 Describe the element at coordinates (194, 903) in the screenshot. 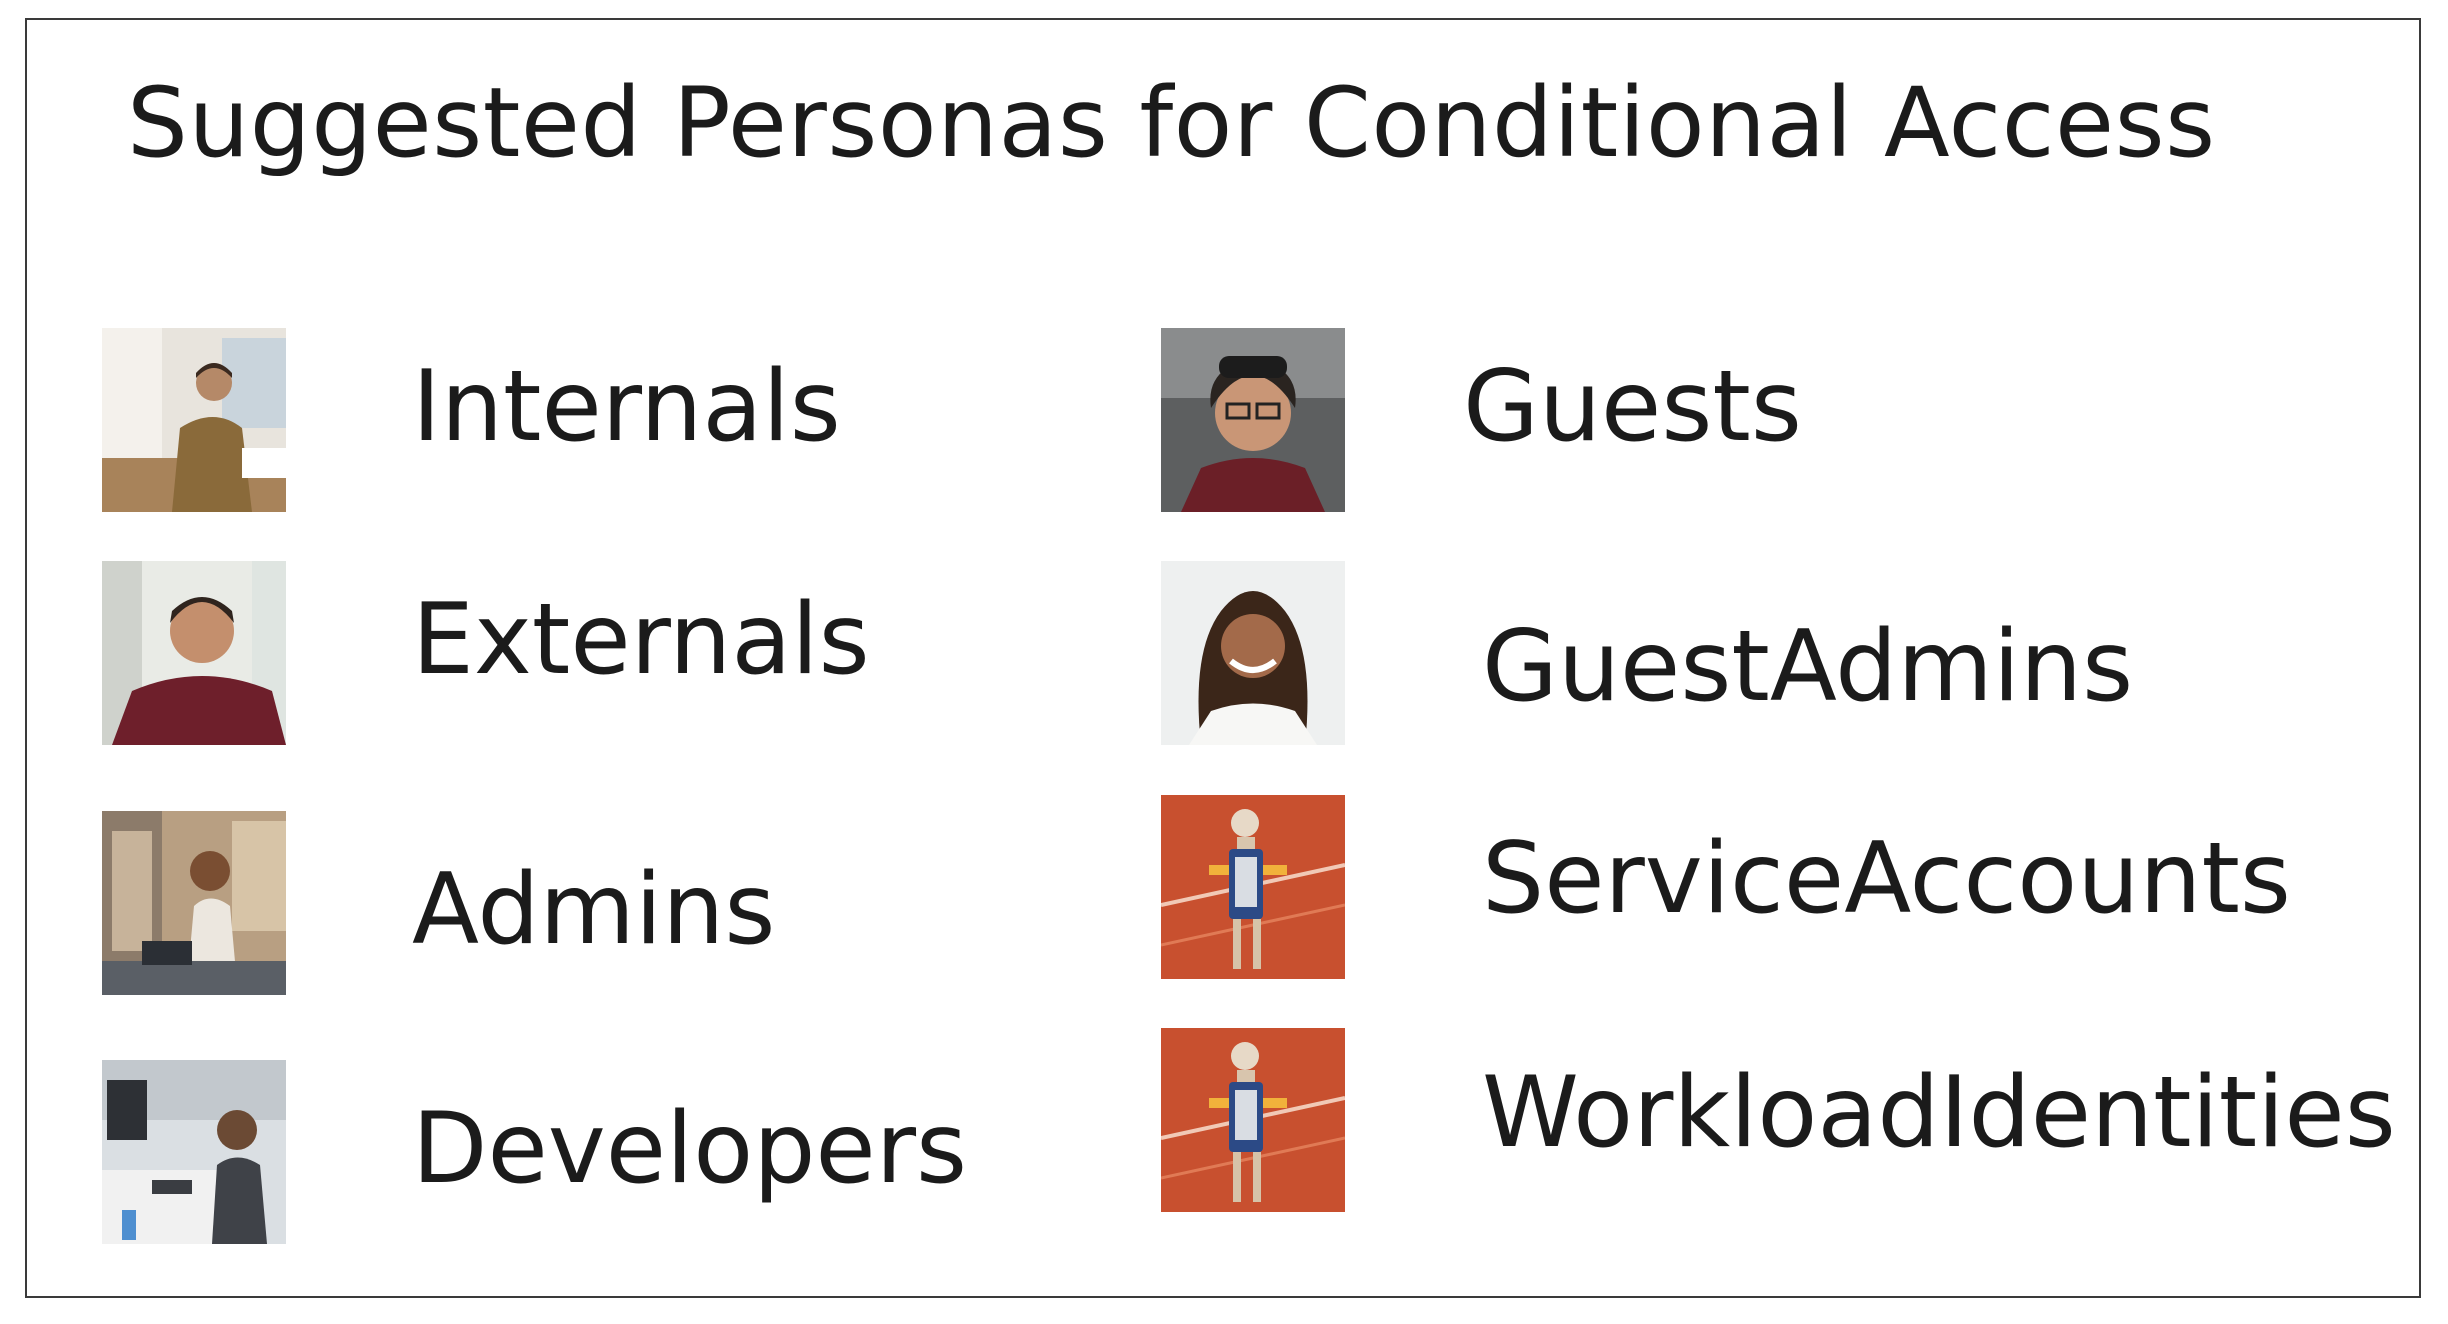

I see `admins-photo-icon` at that location.